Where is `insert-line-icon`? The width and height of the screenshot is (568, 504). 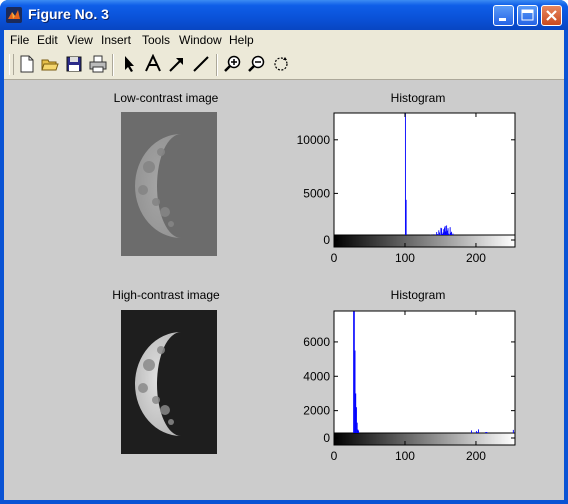
insert-line-icon is located at coordinates (201, 64).